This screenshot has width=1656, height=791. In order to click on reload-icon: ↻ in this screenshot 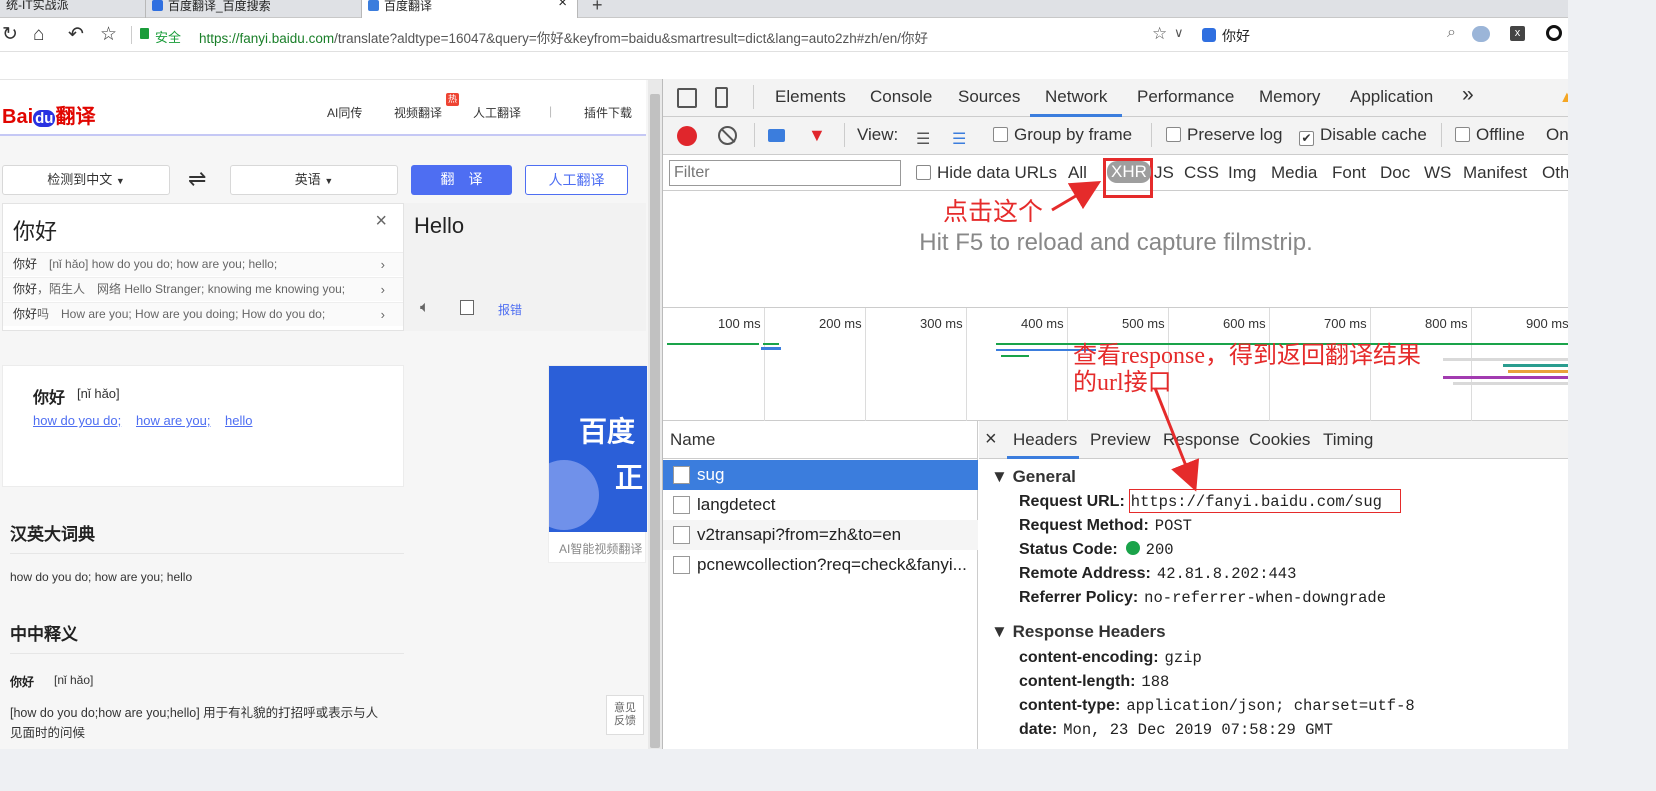, I will do `click(10, 35)`.